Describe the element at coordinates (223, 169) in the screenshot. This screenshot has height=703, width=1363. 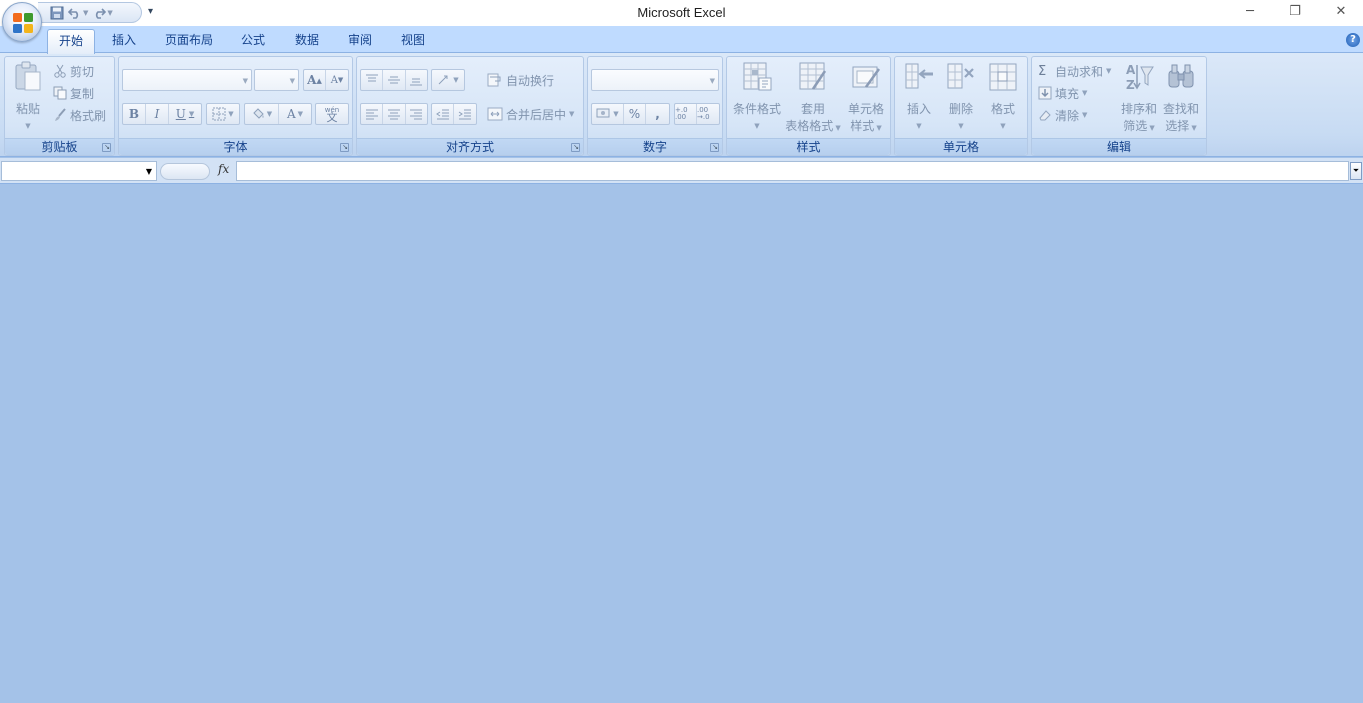
I see `insert-function-icon: fx` at that location.